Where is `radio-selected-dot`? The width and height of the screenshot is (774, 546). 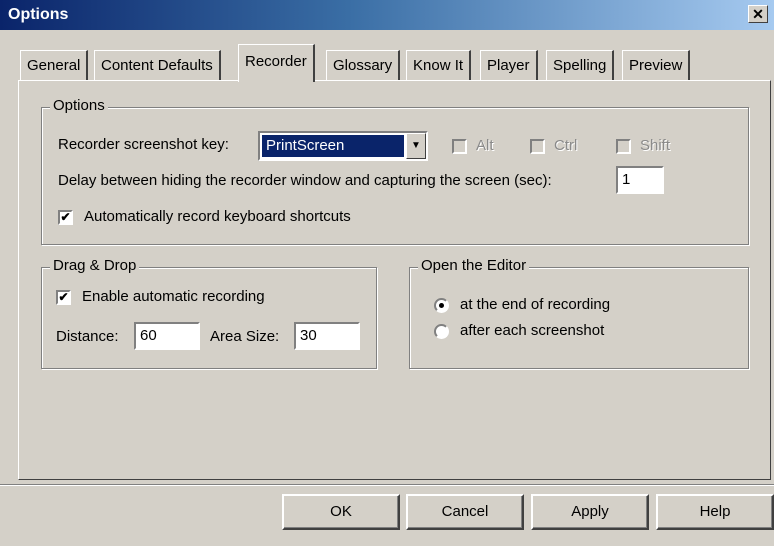 radio-selected-dot is located at coordinates (441, 305).